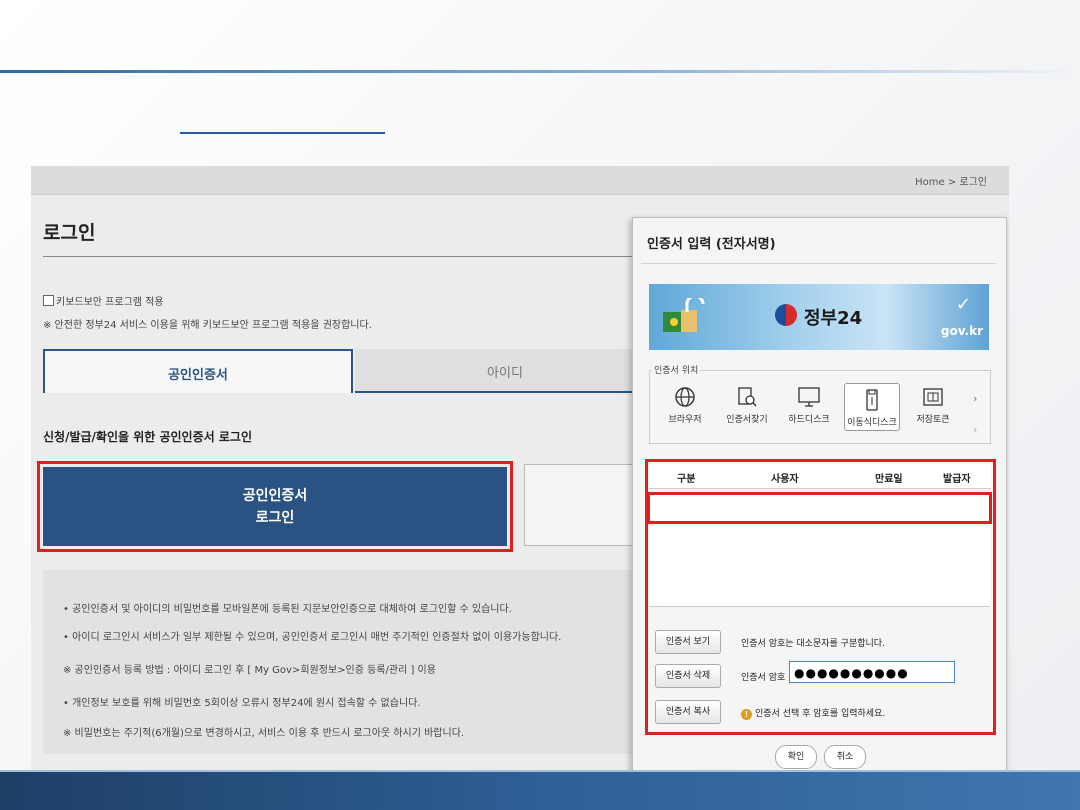 The width and height of the screenshot is (1080, 810). Describe the element at coordinates (819, 508) in the screenshot. I see `cert-table-row` at that location.